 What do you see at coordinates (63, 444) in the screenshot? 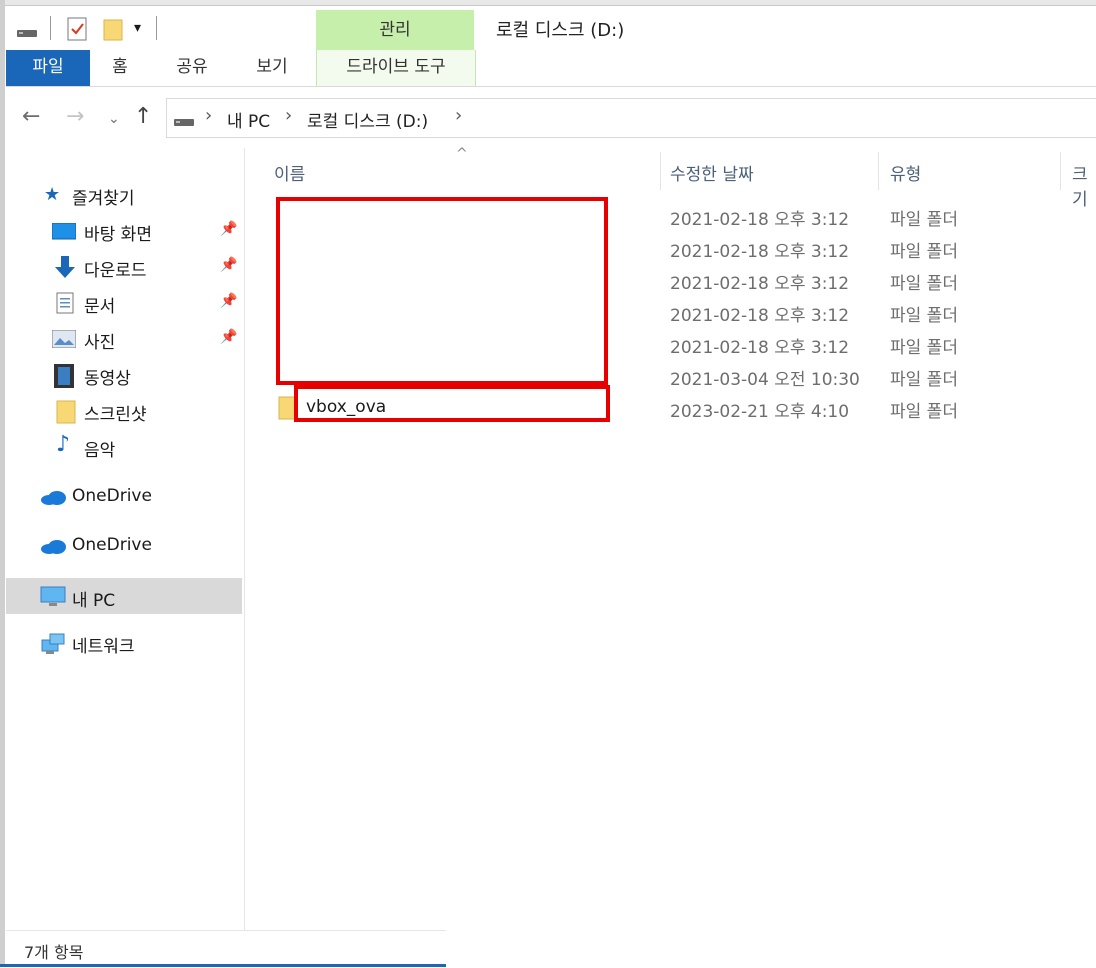
I see `music-note-icon: ♪` at bounding box center [63, 444].